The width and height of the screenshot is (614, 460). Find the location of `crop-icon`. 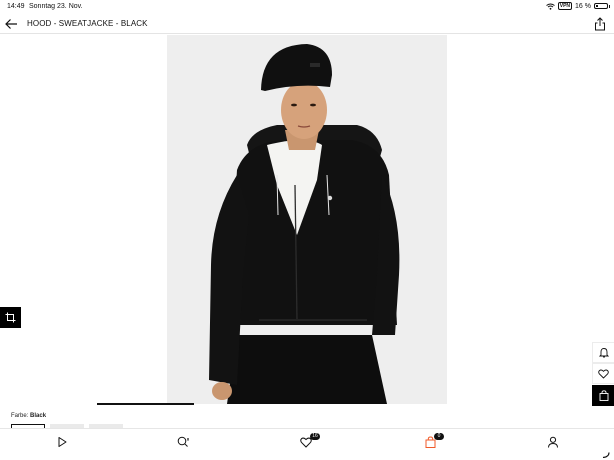

crop-icon is located at coordinates (10, 317).